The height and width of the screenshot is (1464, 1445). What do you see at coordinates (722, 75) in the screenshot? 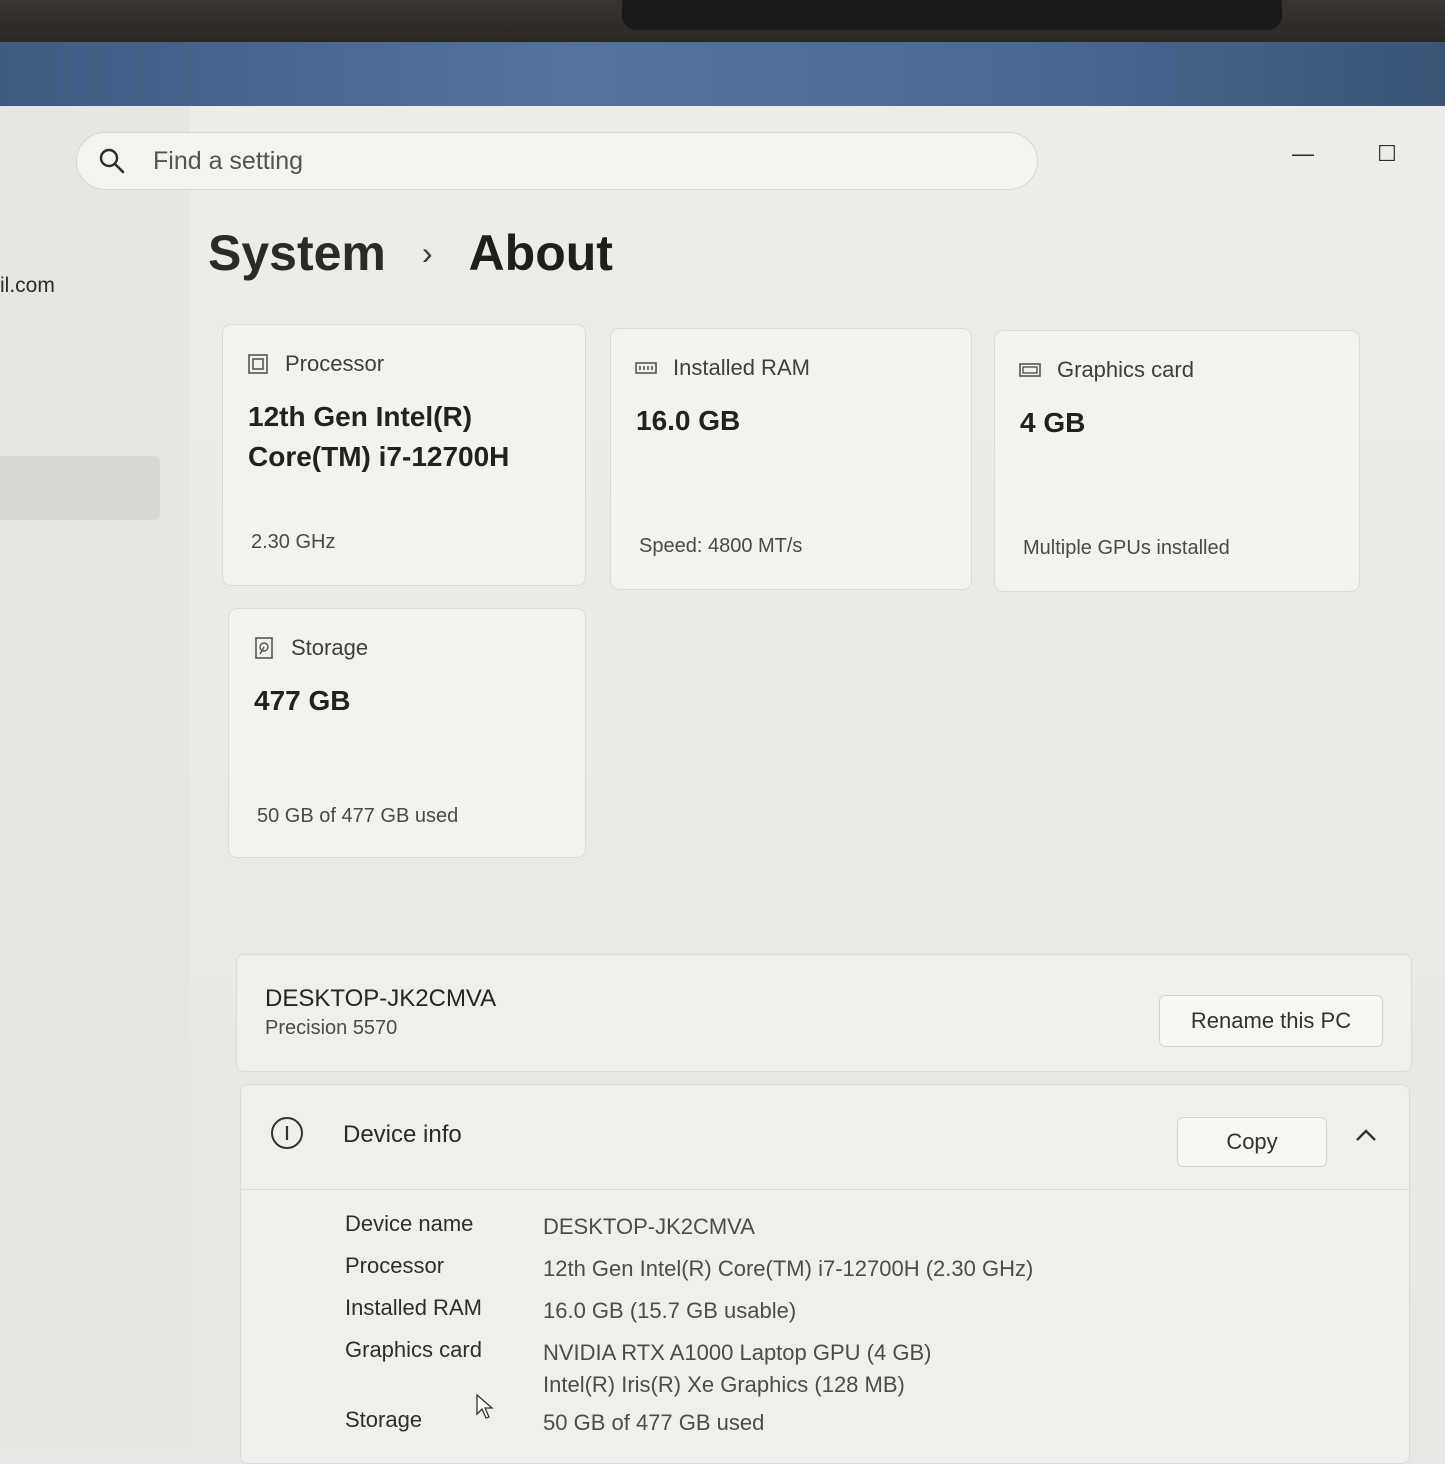
I see `desktop-wallpaper` at bounding box center [722, 75].